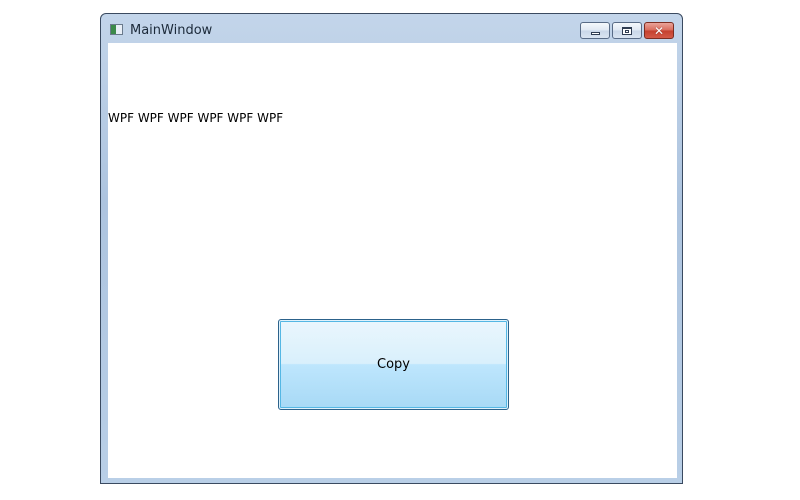 The width and height of the screenshot is (800, 500). Describe the element at coordinates (116, 29) in the screenshot. I see `app-icon` at that location.